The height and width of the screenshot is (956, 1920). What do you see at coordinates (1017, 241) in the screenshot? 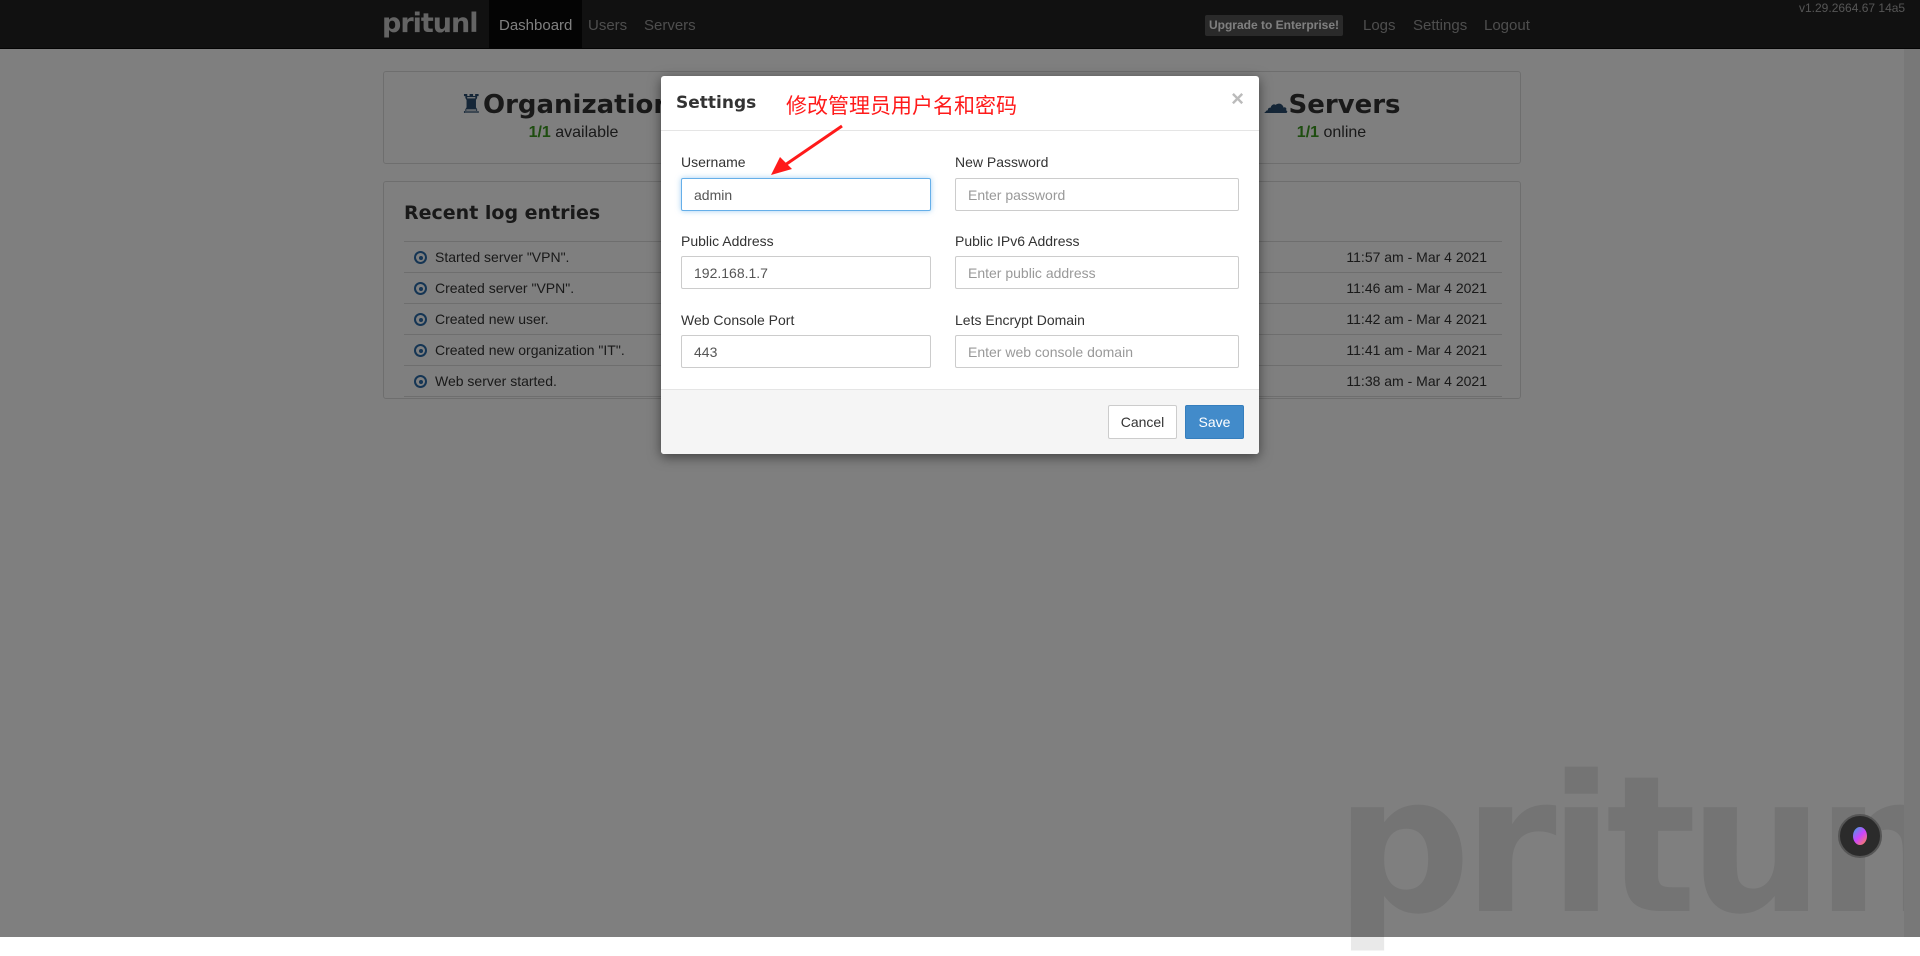
I see `public-ipv6-label: Public IPv6 Address` at bounding box center [1017, 241].